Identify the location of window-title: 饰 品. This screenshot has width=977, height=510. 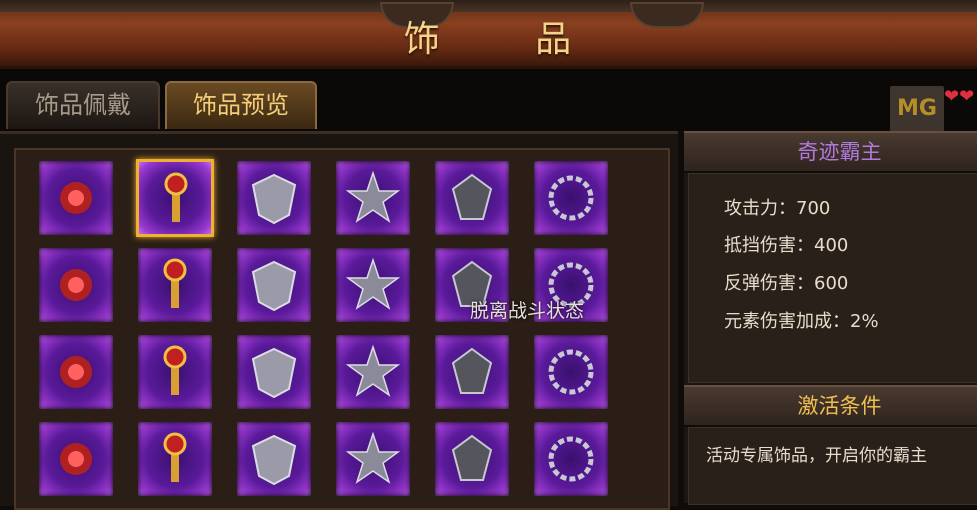
(508, 39).